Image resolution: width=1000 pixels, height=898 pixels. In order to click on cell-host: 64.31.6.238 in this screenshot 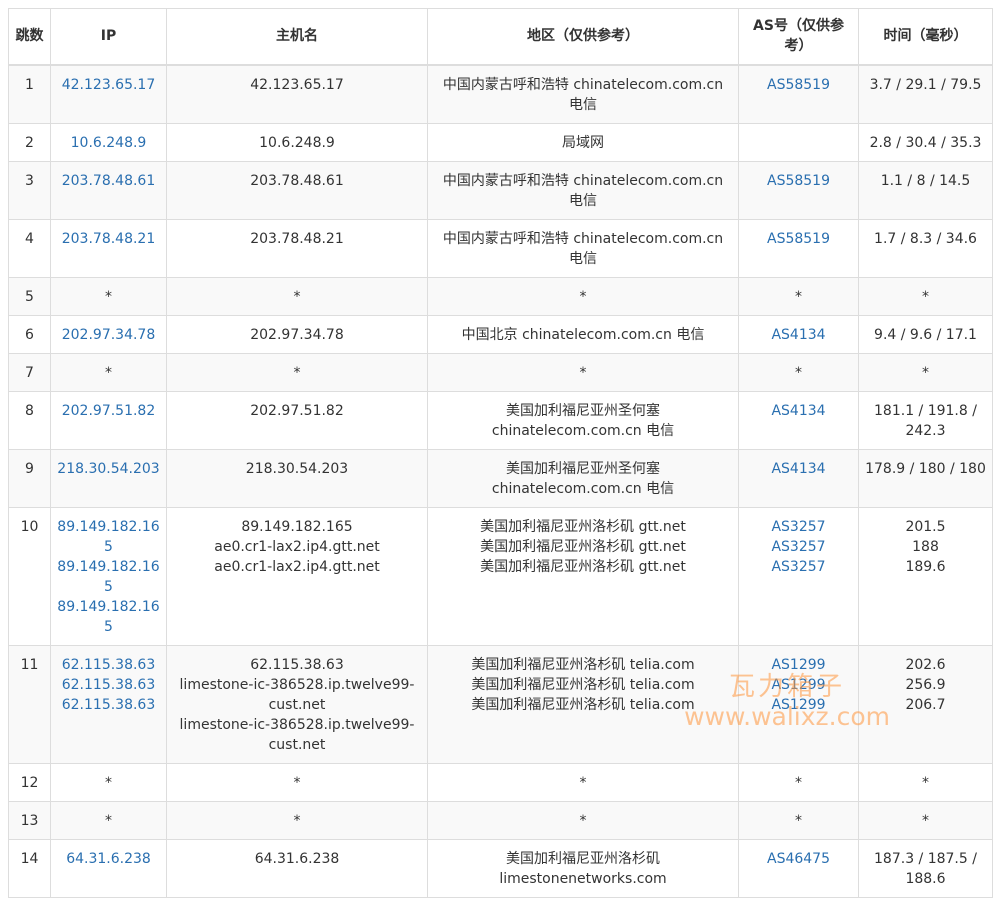, I will do `click(297, 868)`.